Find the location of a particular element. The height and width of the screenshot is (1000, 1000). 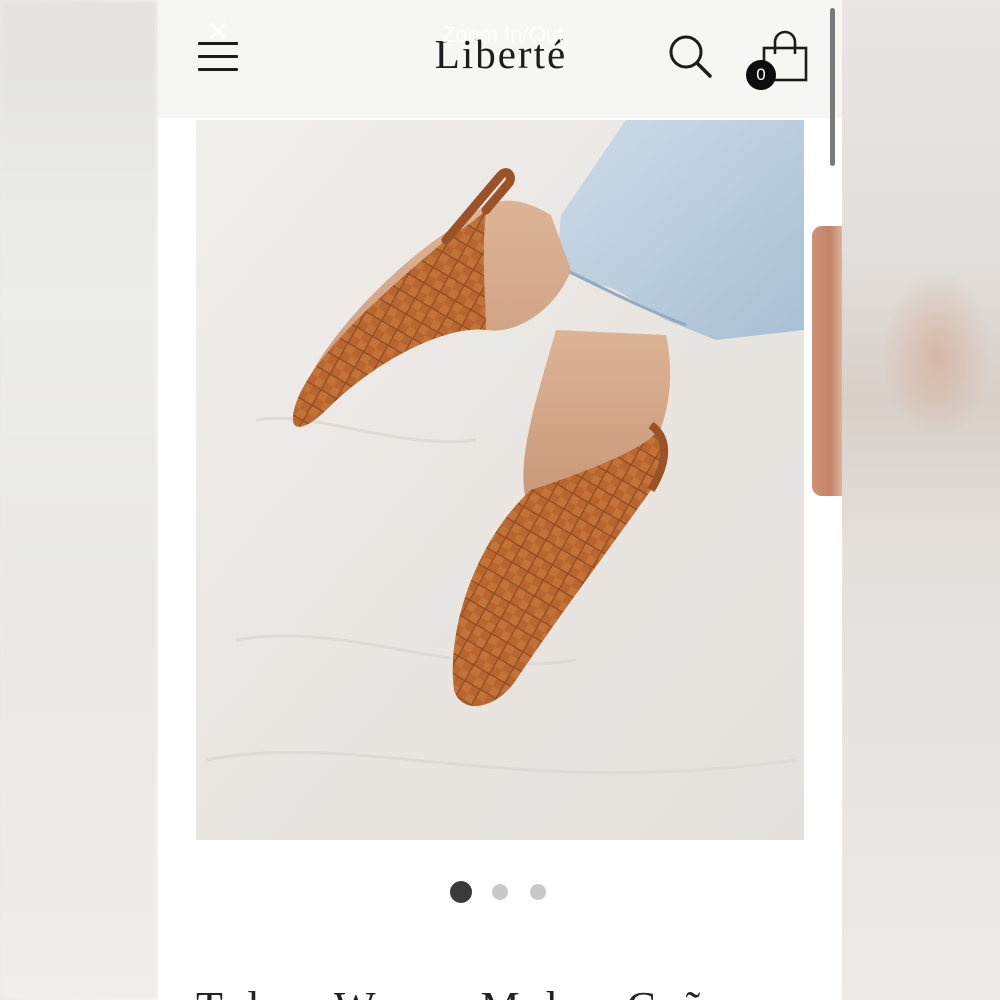

next-image-preview is located at coordinates (827, 361).